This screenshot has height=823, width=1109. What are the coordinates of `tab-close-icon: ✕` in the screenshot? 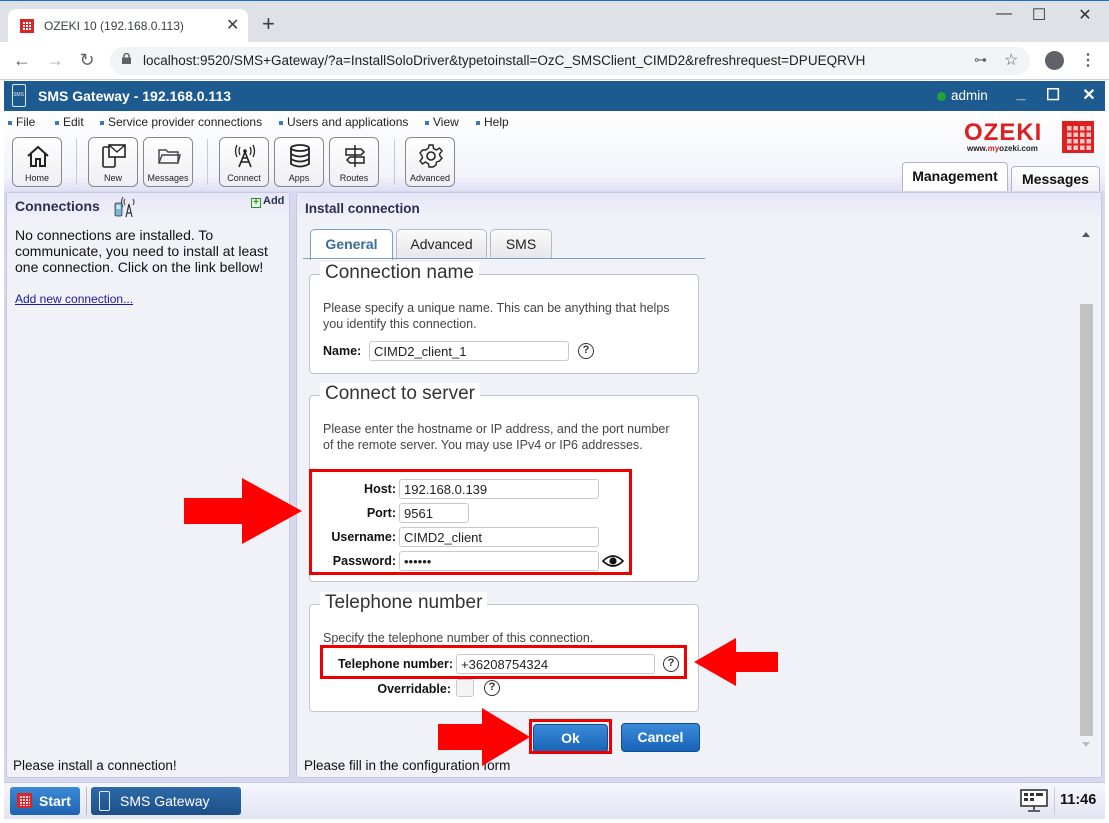 It's located at (232, 25).